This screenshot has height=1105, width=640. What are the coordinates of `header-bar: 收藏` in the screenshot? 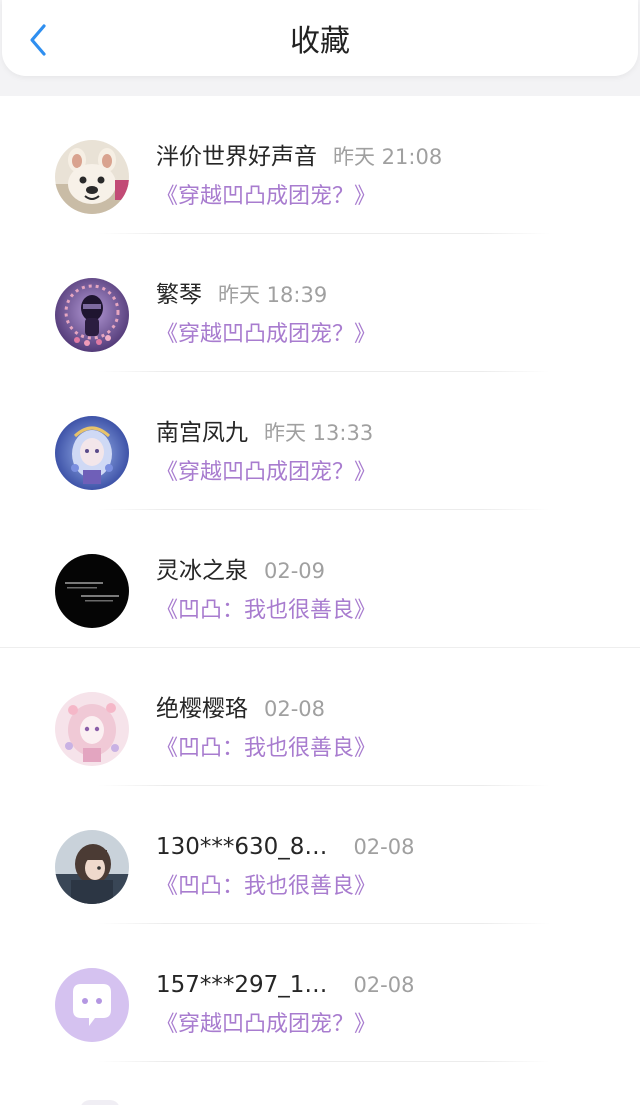 It's located at (320, 38).